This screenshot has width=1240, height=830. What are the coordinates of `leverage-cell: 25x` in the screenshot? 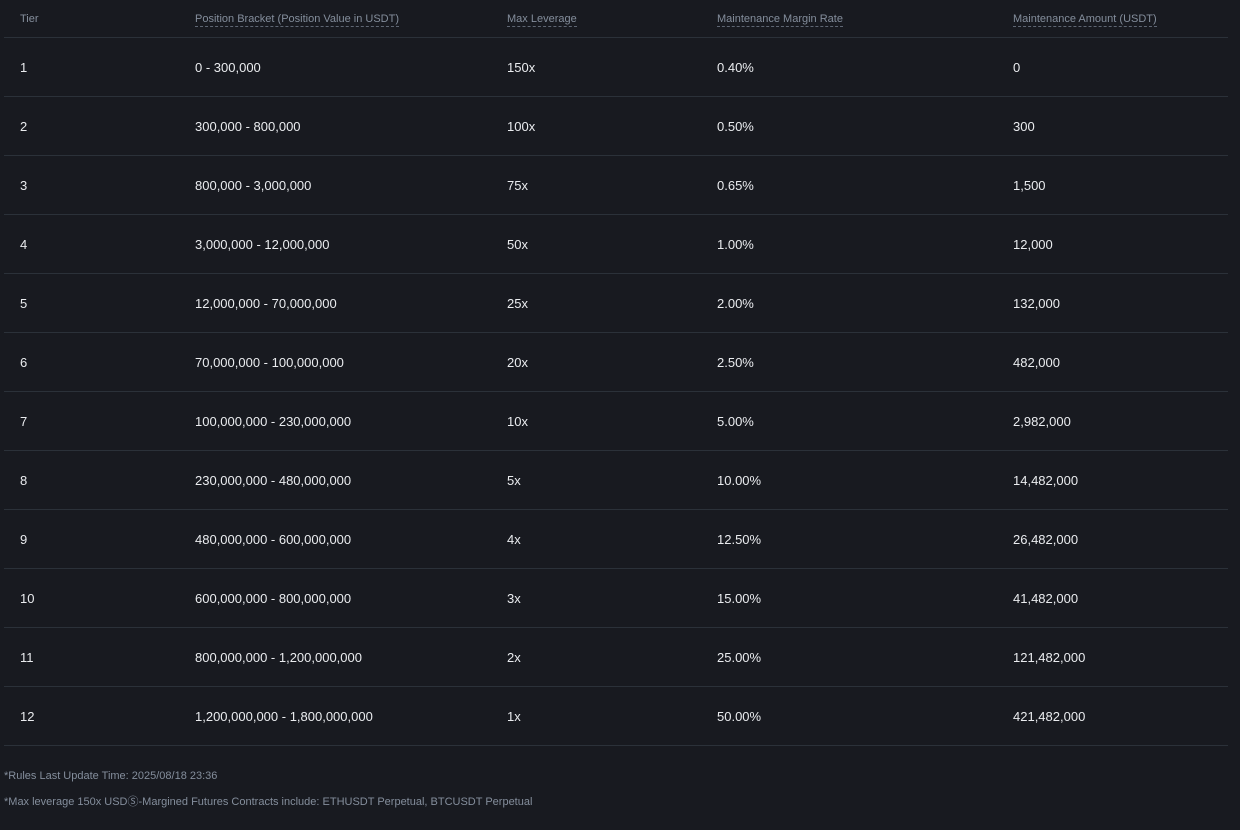 It's located at (612, 303).